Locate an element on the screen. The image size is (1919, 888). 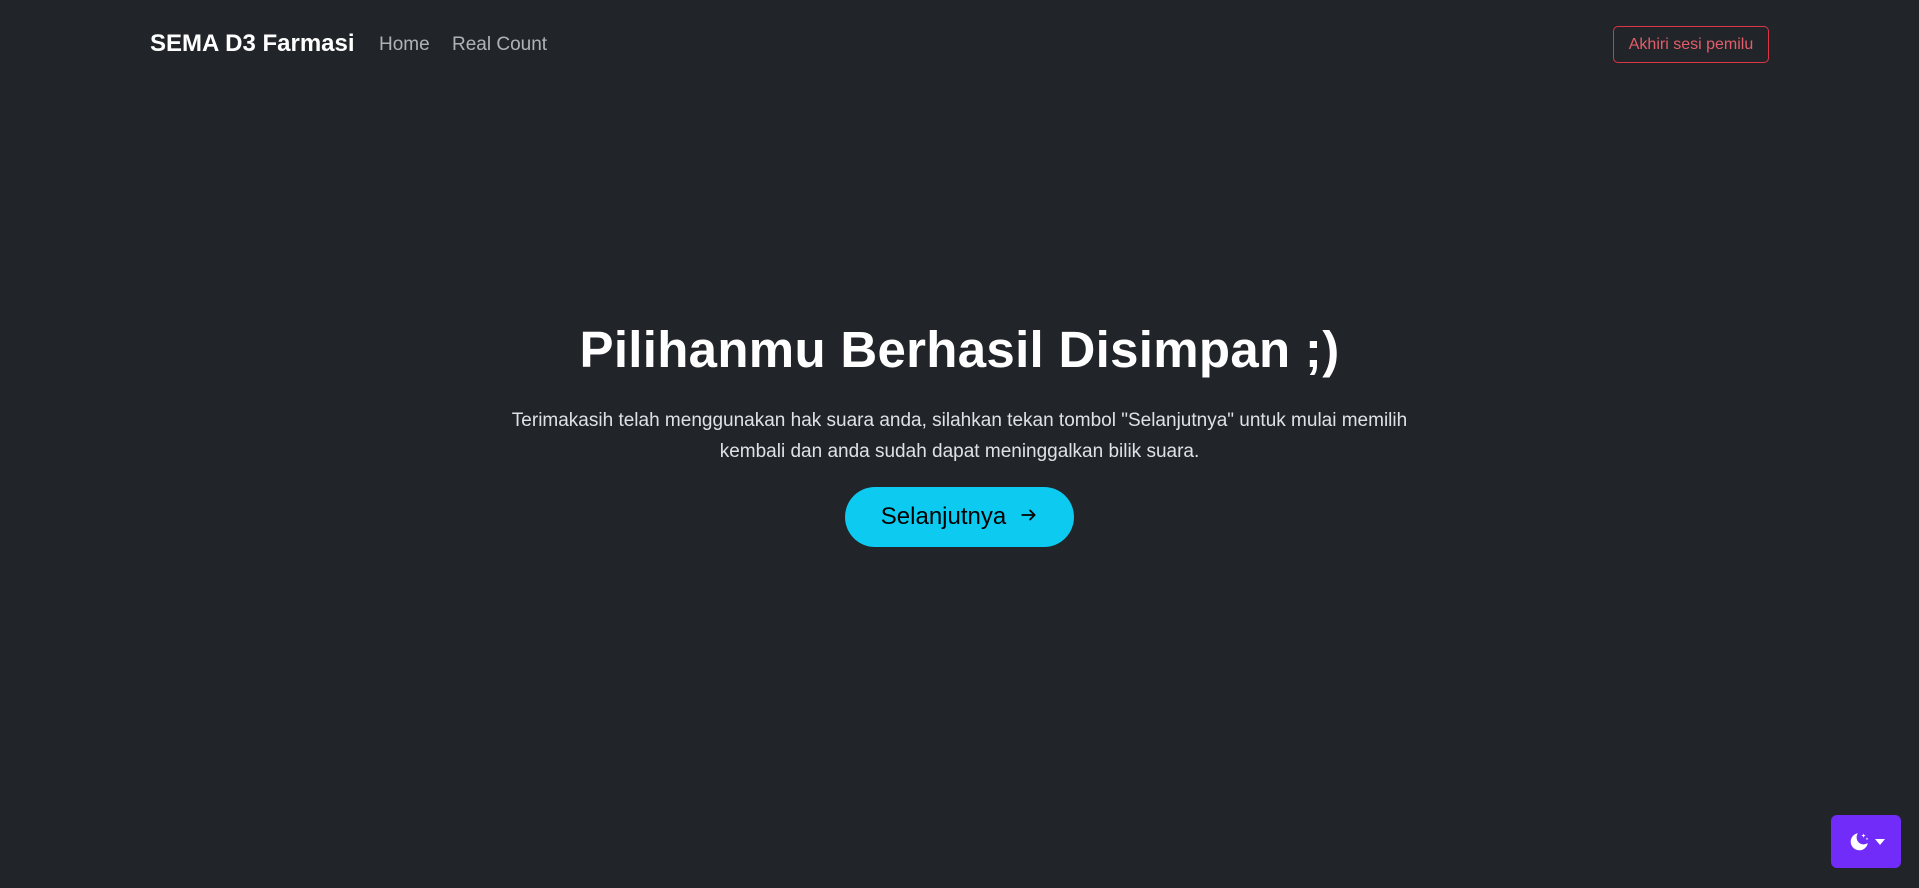
next-button: Selanjutnya is located at coordinates (959, 517).